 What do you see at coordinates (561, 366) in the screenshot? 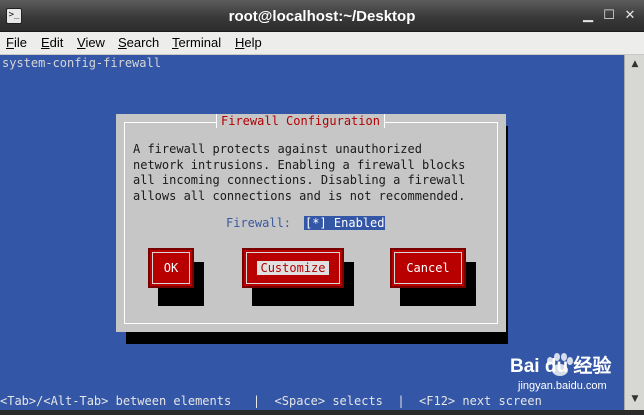
I see `watermark-brand: Bai du 经验` at bounding box center [561, 366].